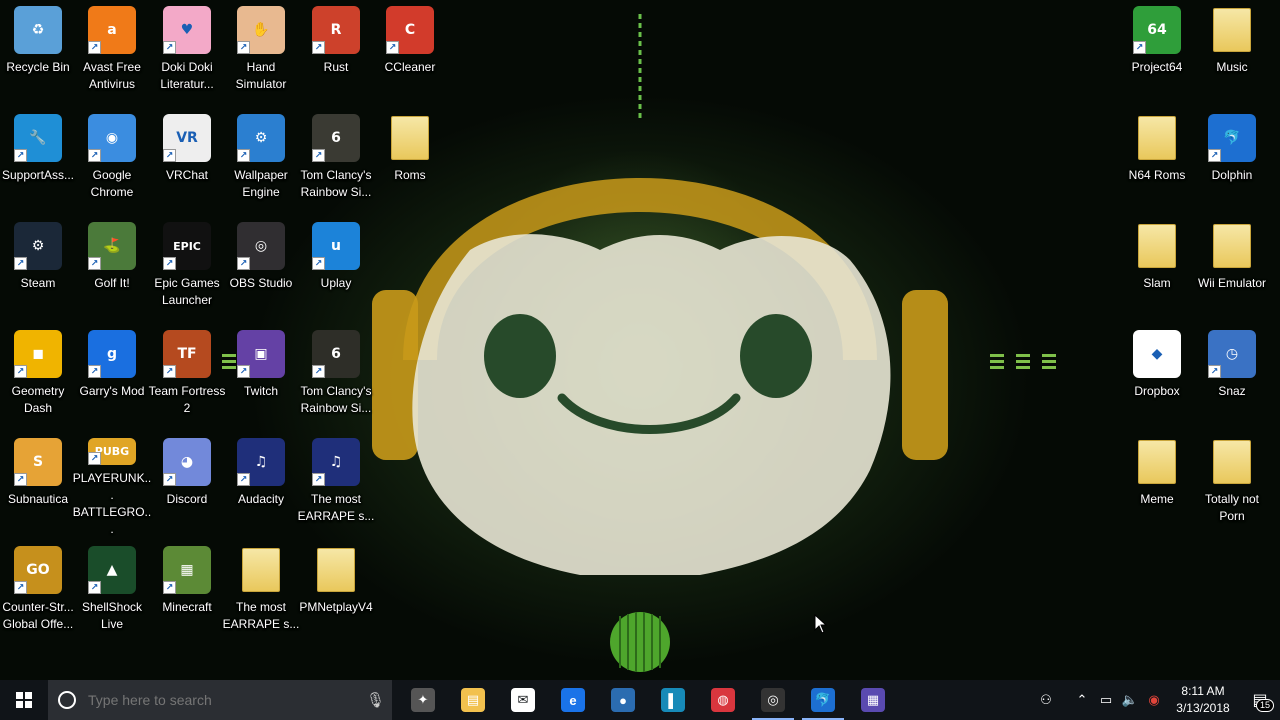 This screenshot has width=1280, height=720. What do you see at coordinates (187, 486) in the screenshot?
I see `desktop-icon-discord: ◕ ↗ Discord` at bounding box center [187, 486].